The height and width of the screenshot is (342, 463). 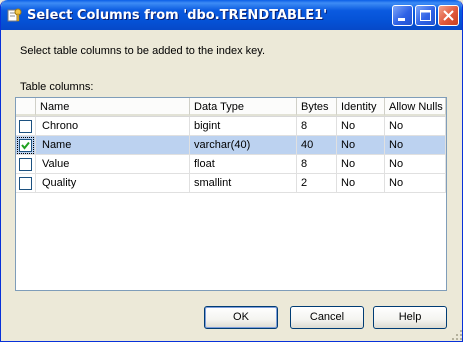 What do you see at coordinates (113, 145) in the screenshot?
I see `cell-name: Name` at bounding box center [113, 145].